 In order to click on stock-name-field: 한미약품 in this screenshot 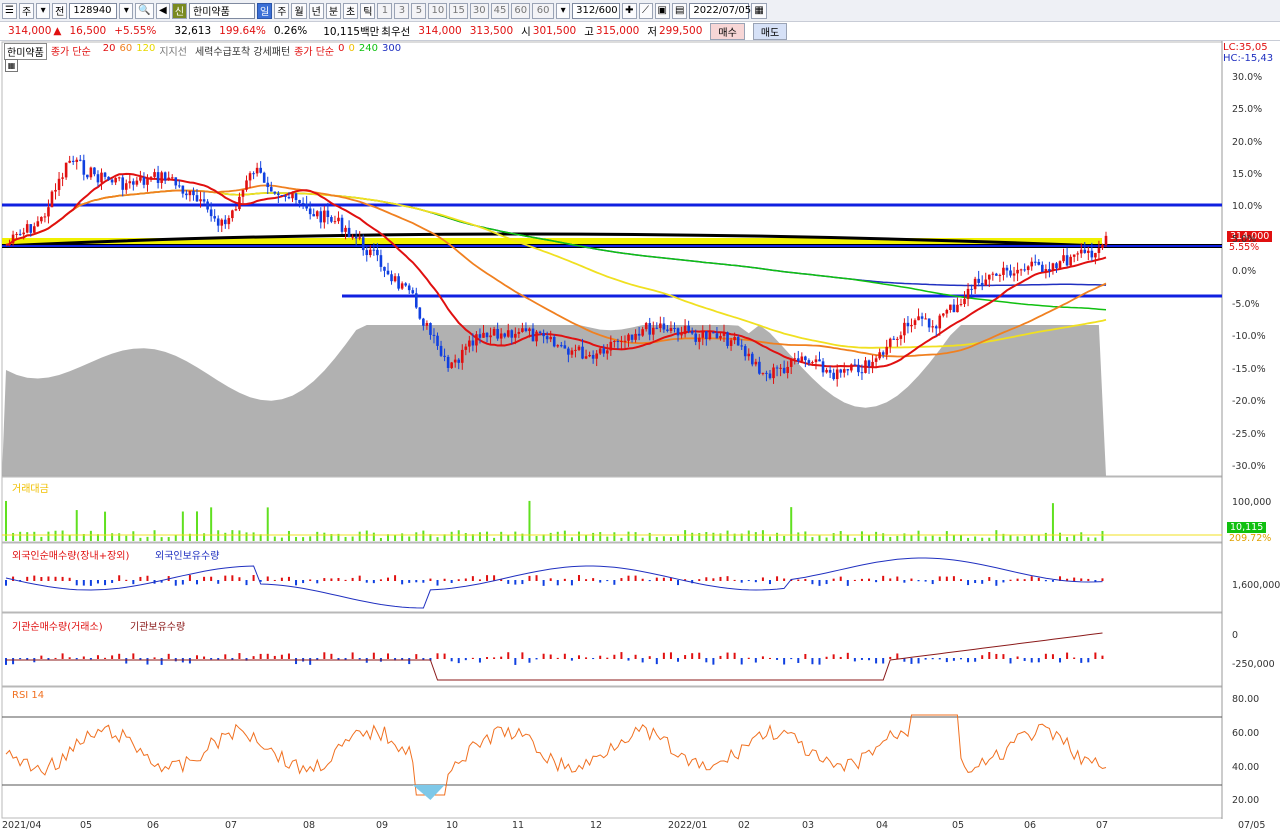, I will do `click(222, 10)`.